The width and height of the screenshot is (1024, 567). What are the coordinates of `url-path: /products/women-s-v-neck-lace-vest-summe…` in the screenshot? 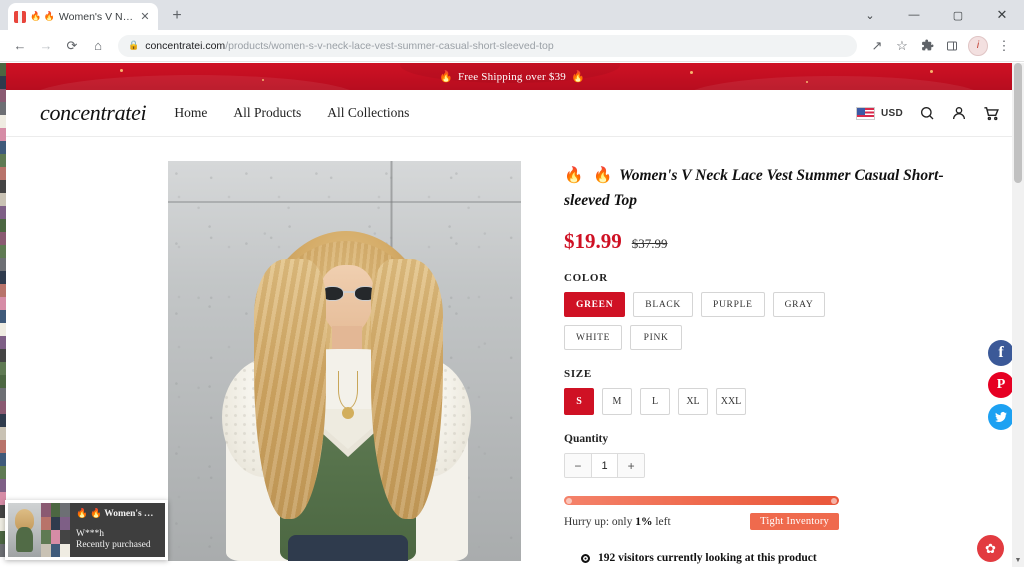 It's located at (389, 45).